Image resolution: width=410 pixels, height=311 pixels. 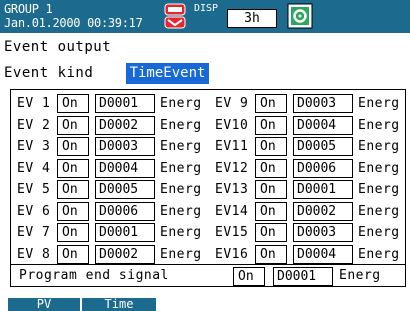 What do you see at coordinates (73, 23) in the screenshot?
I see `date-time: Jan.01.2000 00:39:17` at bounding box center [73, 23].